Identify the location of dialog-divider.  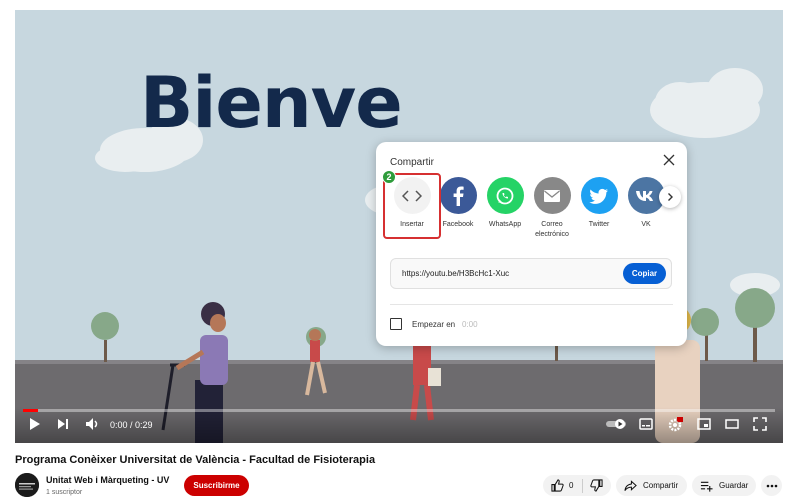
(531, 304).